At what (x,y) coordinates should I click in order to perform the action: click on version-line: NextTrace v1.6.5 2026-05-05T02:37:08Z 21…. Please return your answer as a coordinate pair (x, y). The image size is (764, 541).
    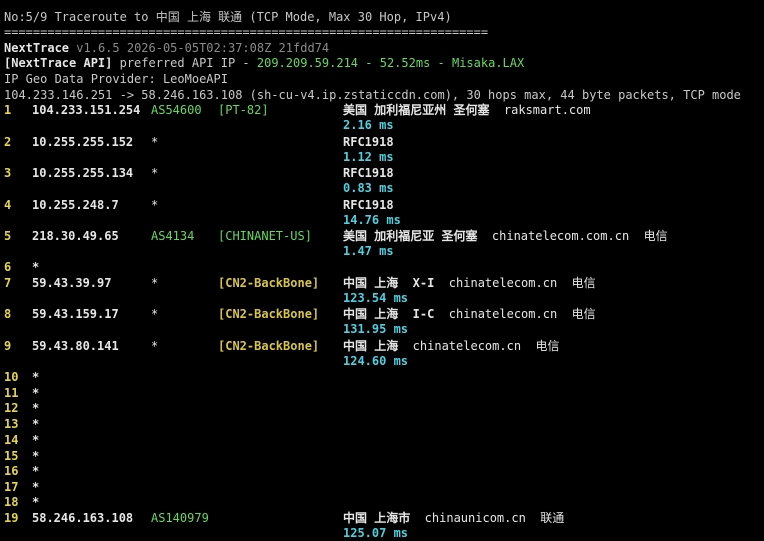
    Looking at the image, I should click on (166, 48).